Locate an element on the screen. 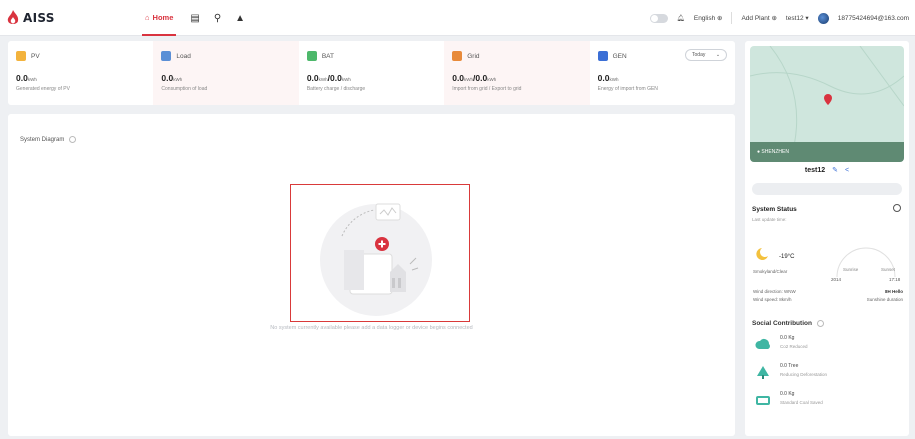  user-menu: test12 ▾ is located at coordinates (797, 18).